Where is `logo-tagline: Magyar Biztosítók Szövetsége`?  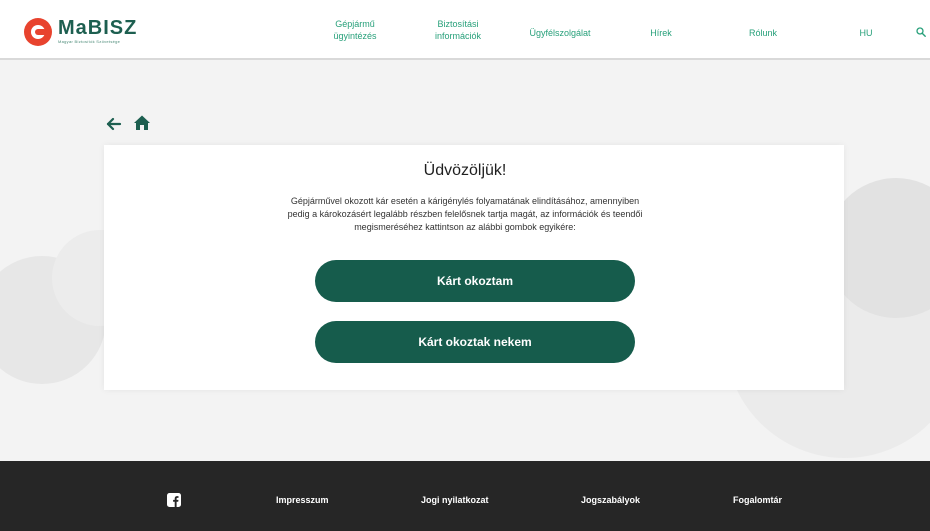
logo-tagline: Magyar Biztosítók Szövetsége is located at coordinates (89, 41).